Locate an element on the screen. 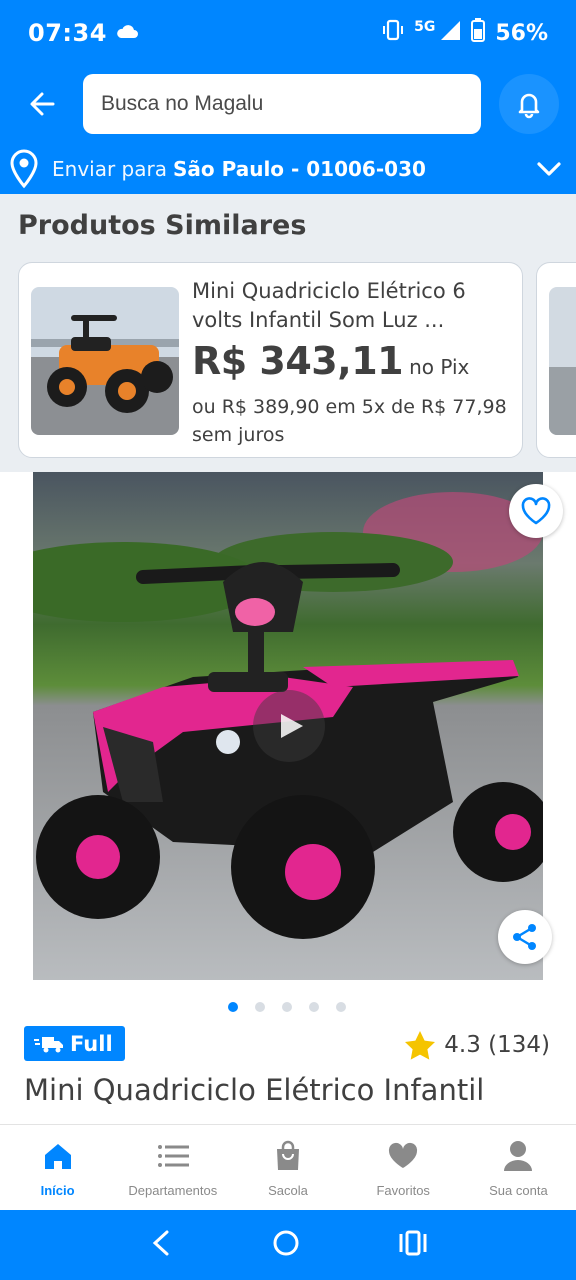 Image resolution: width=576 pixels, height=1280 pixels. search-input: Busca no Magalu is located at coordinates (282, 104).